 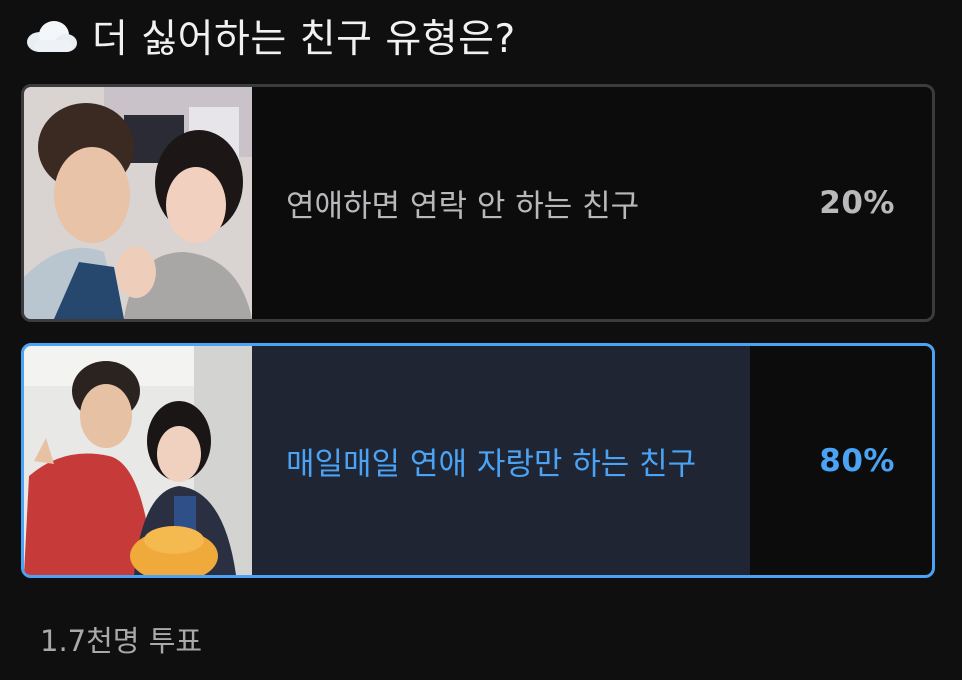 What do you see at coordinates (304, 39) in the screenshot?
I see `poll-title: 더 싫어하는 친구 유형은?` at bounding box center [304, 39].